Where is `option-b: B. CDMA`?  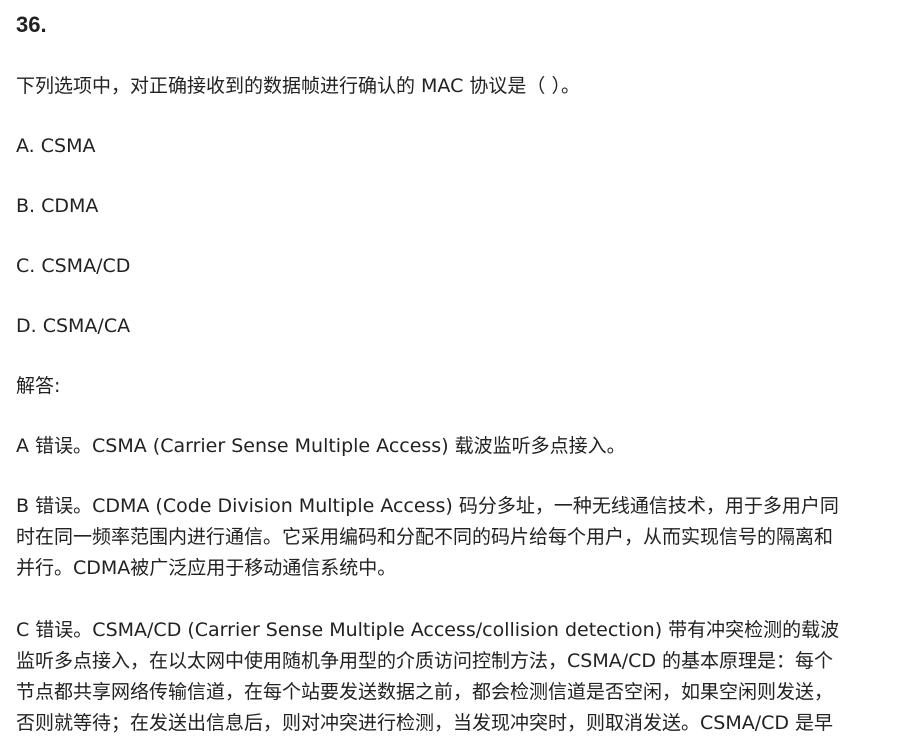 option-b: B. CDMA is located at coordinates (57, 206).